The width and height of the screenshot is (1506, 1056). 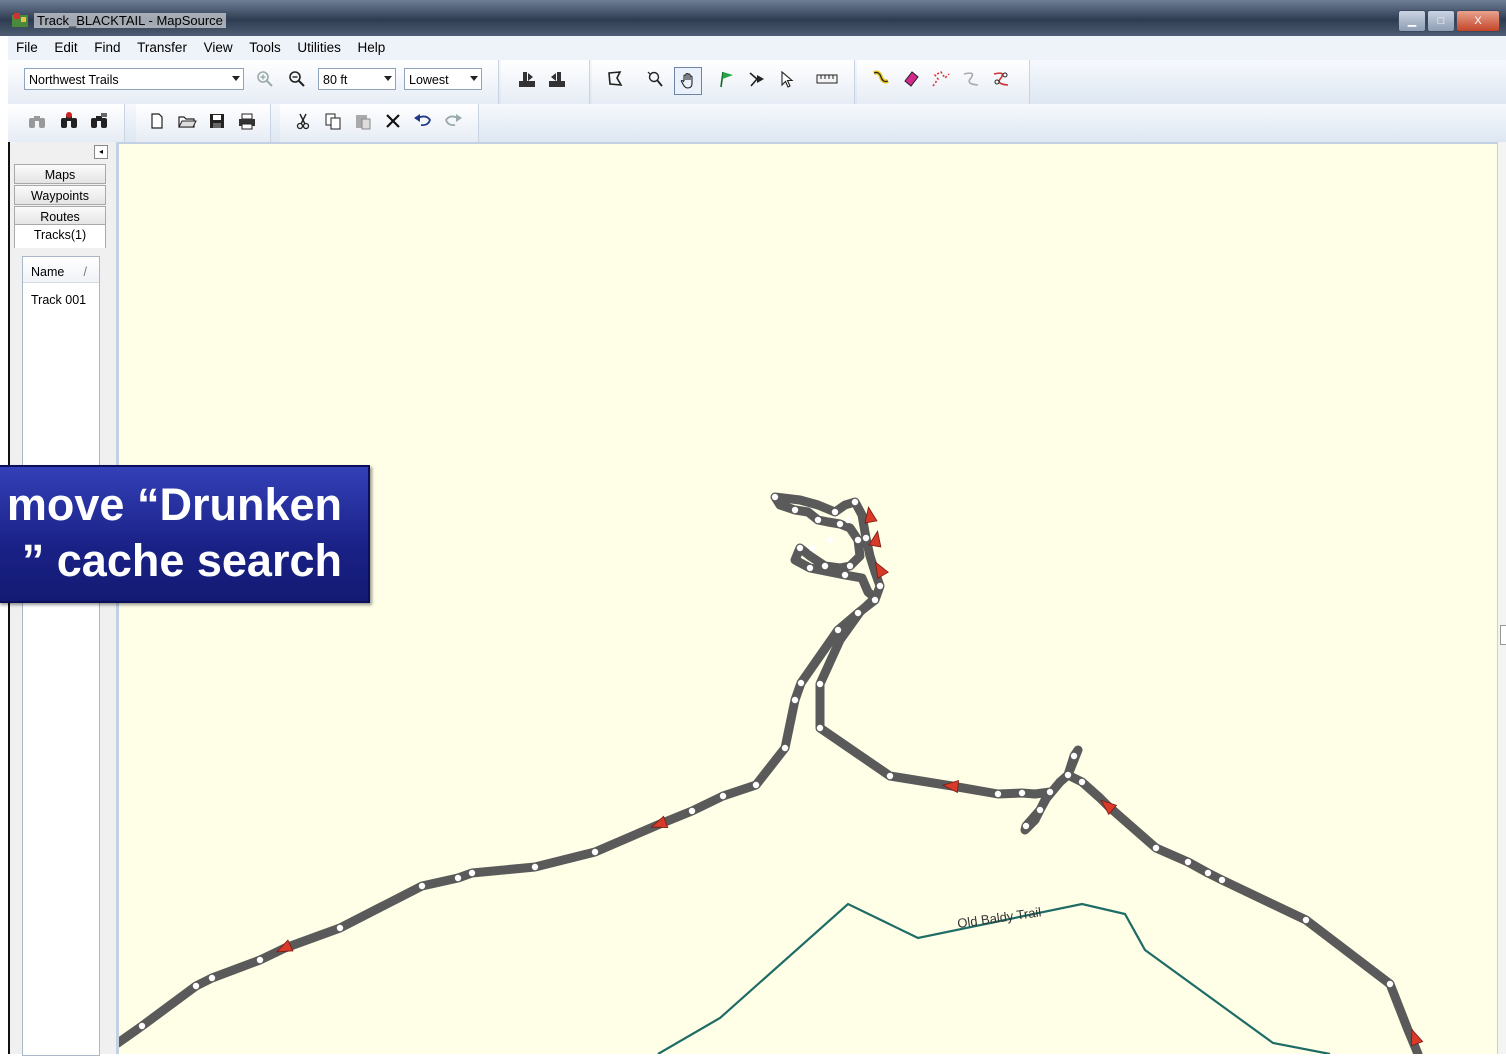 What do you see at coordinates (827, 79) in the screenshot?
I see `measure-ruler-icon` at bounding box center [827, 79].